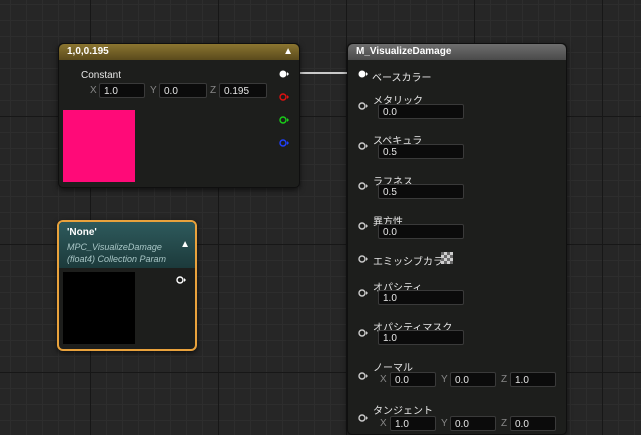  What do you see at coordinates (363, 333) in the screenshot?
I see `input-pin-opacity-mask-icon` at bounding box center [363, 333].